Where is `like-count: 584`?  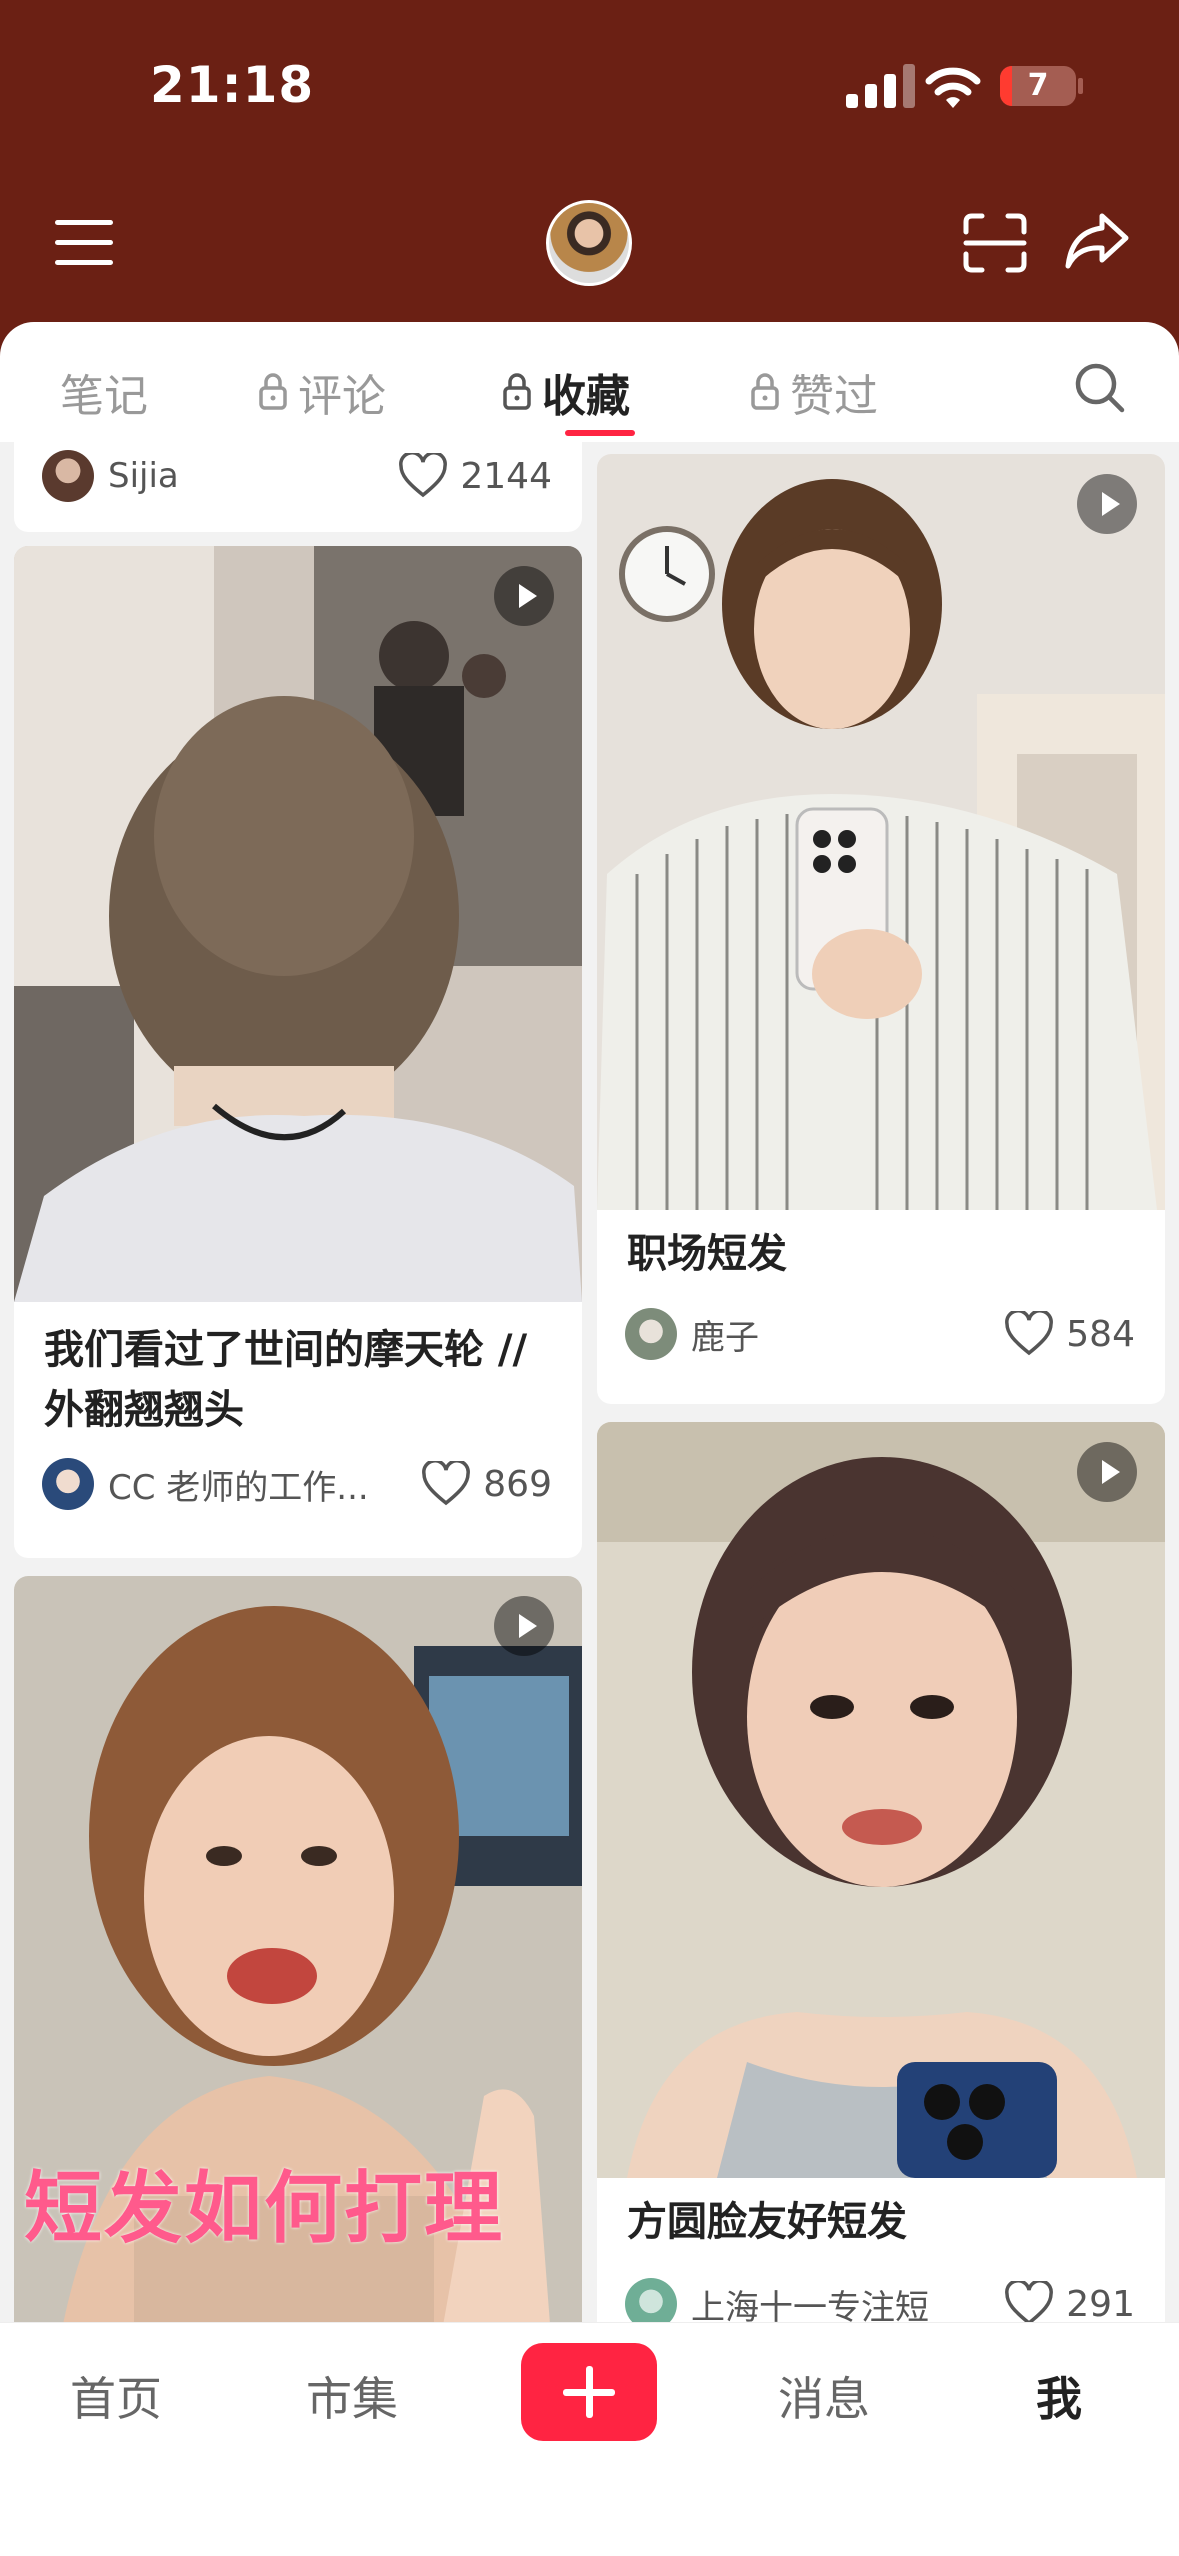 like-count: 584 is located at coordinates (1100, 1334).